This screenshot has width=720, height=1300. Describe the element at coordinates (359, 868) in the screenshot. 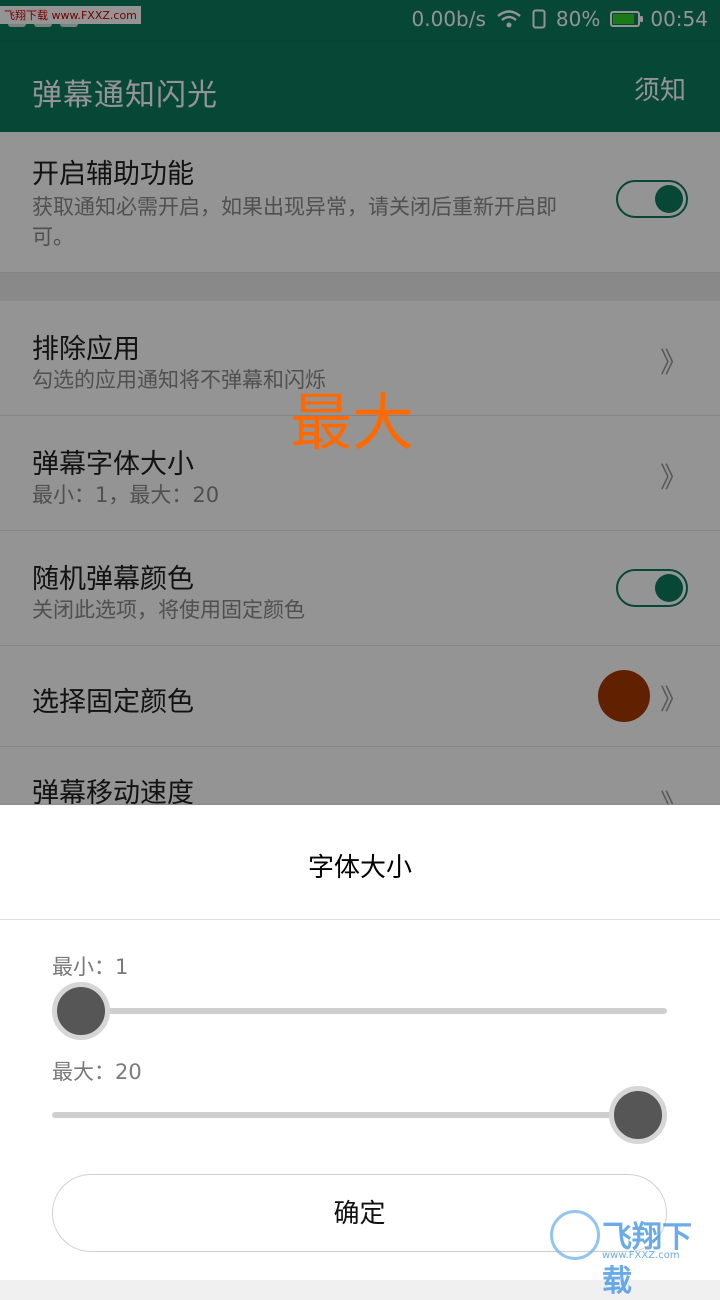

I see `dialog-title: 字体大小` at that location.